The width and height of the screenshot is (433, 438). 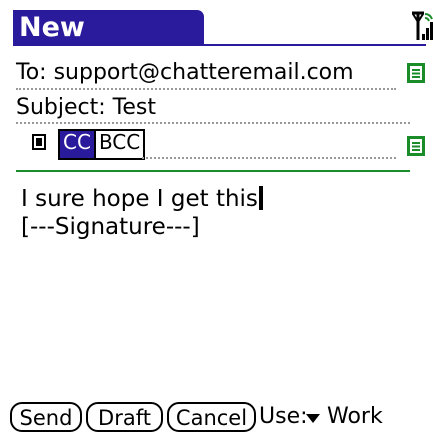 I want to click on cc-tab: CC, so click(x=77, y=144).